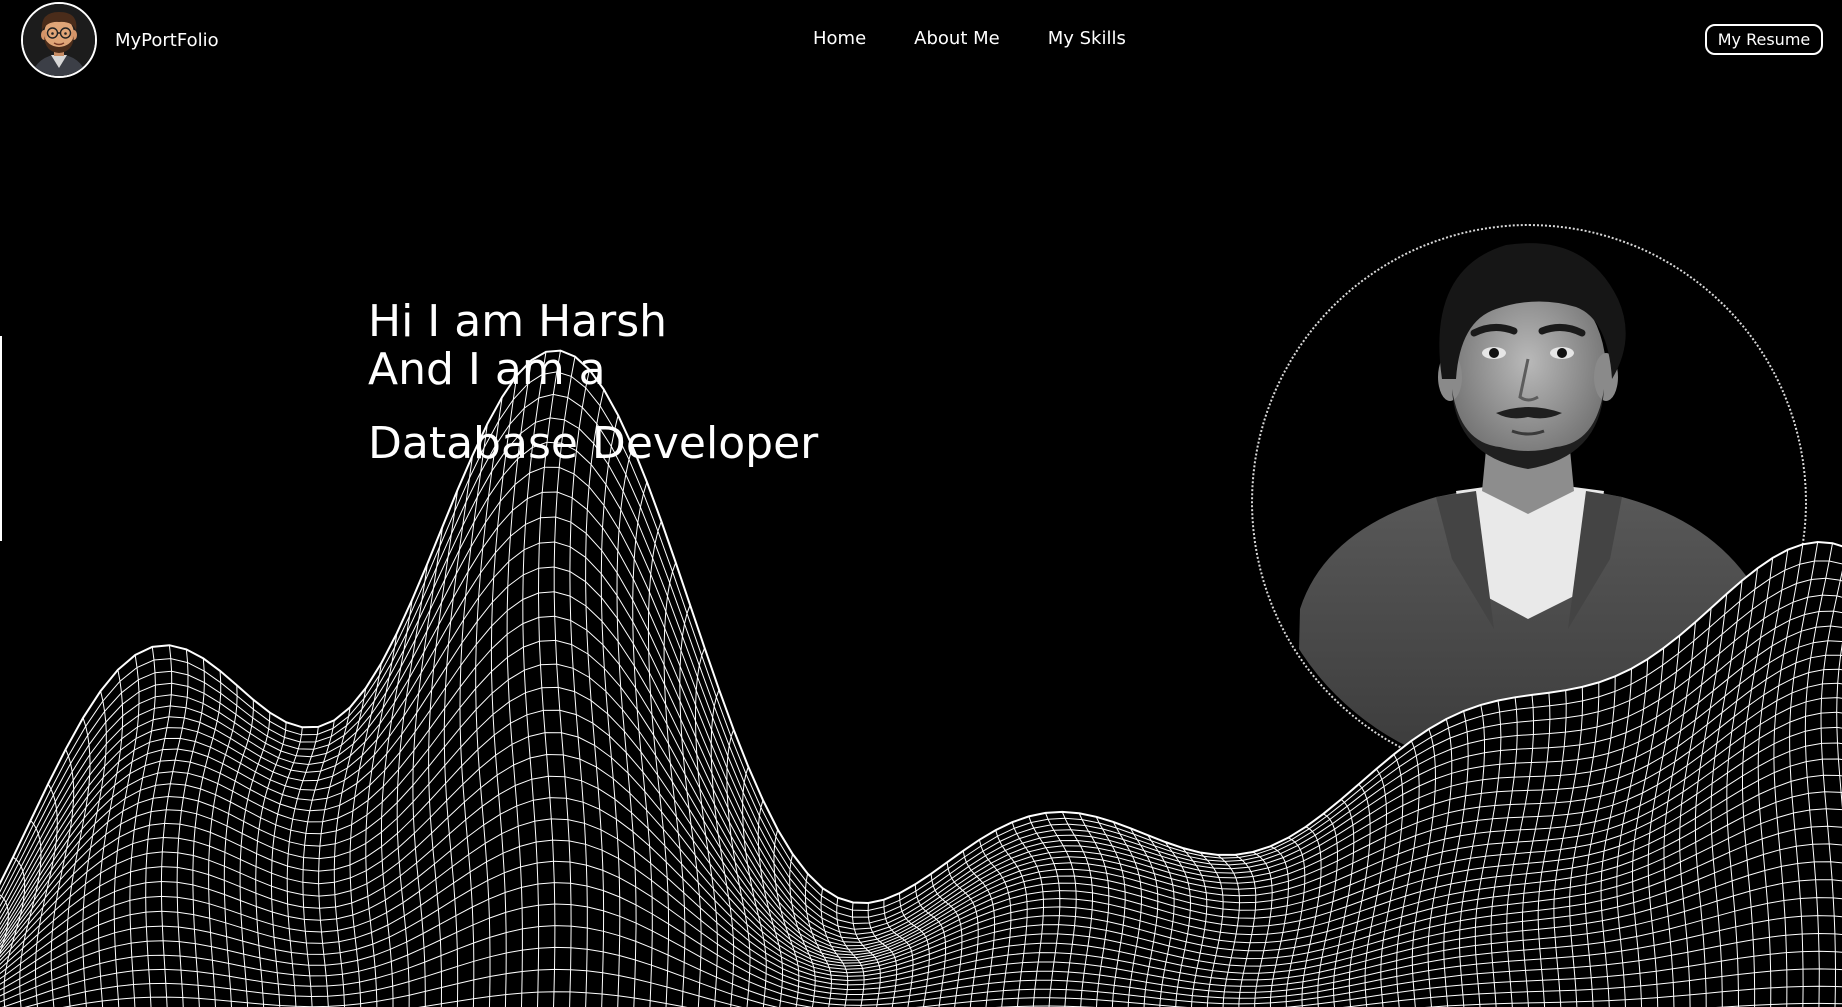  Describe the element at coordinates (59, 40) in the screenshot. I see `cartoon-avatar-icon` at that location.